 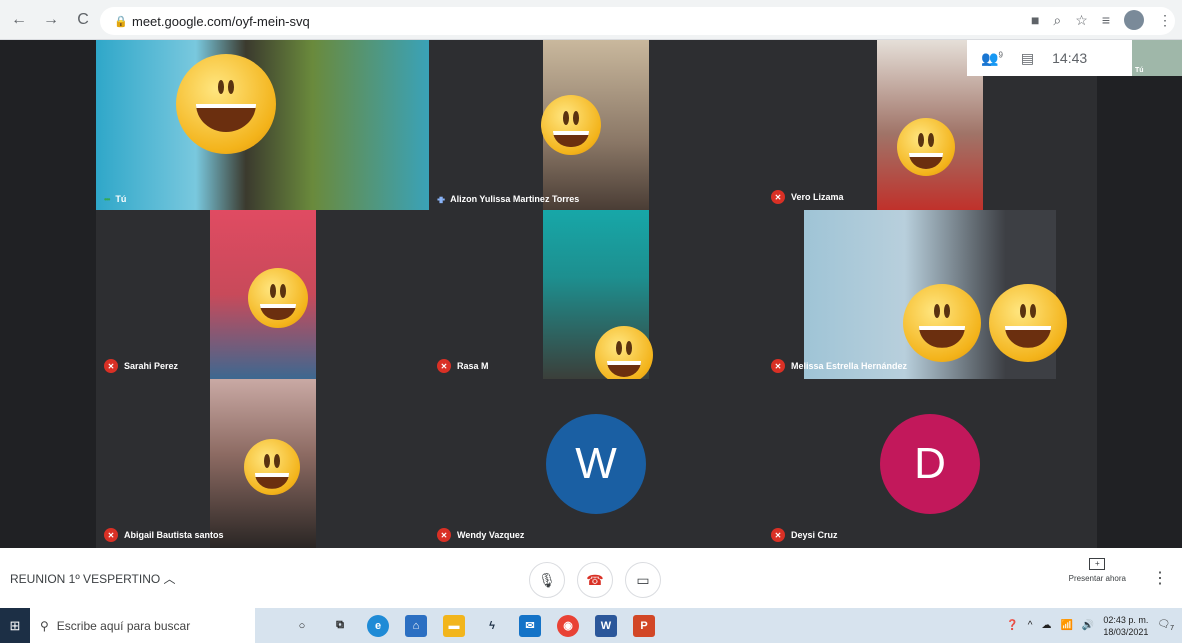 What do you see at coordinates (1070, 58) in the screenshot?
I see `meeting-time: 14:43` at bounding box center [1070, 58].